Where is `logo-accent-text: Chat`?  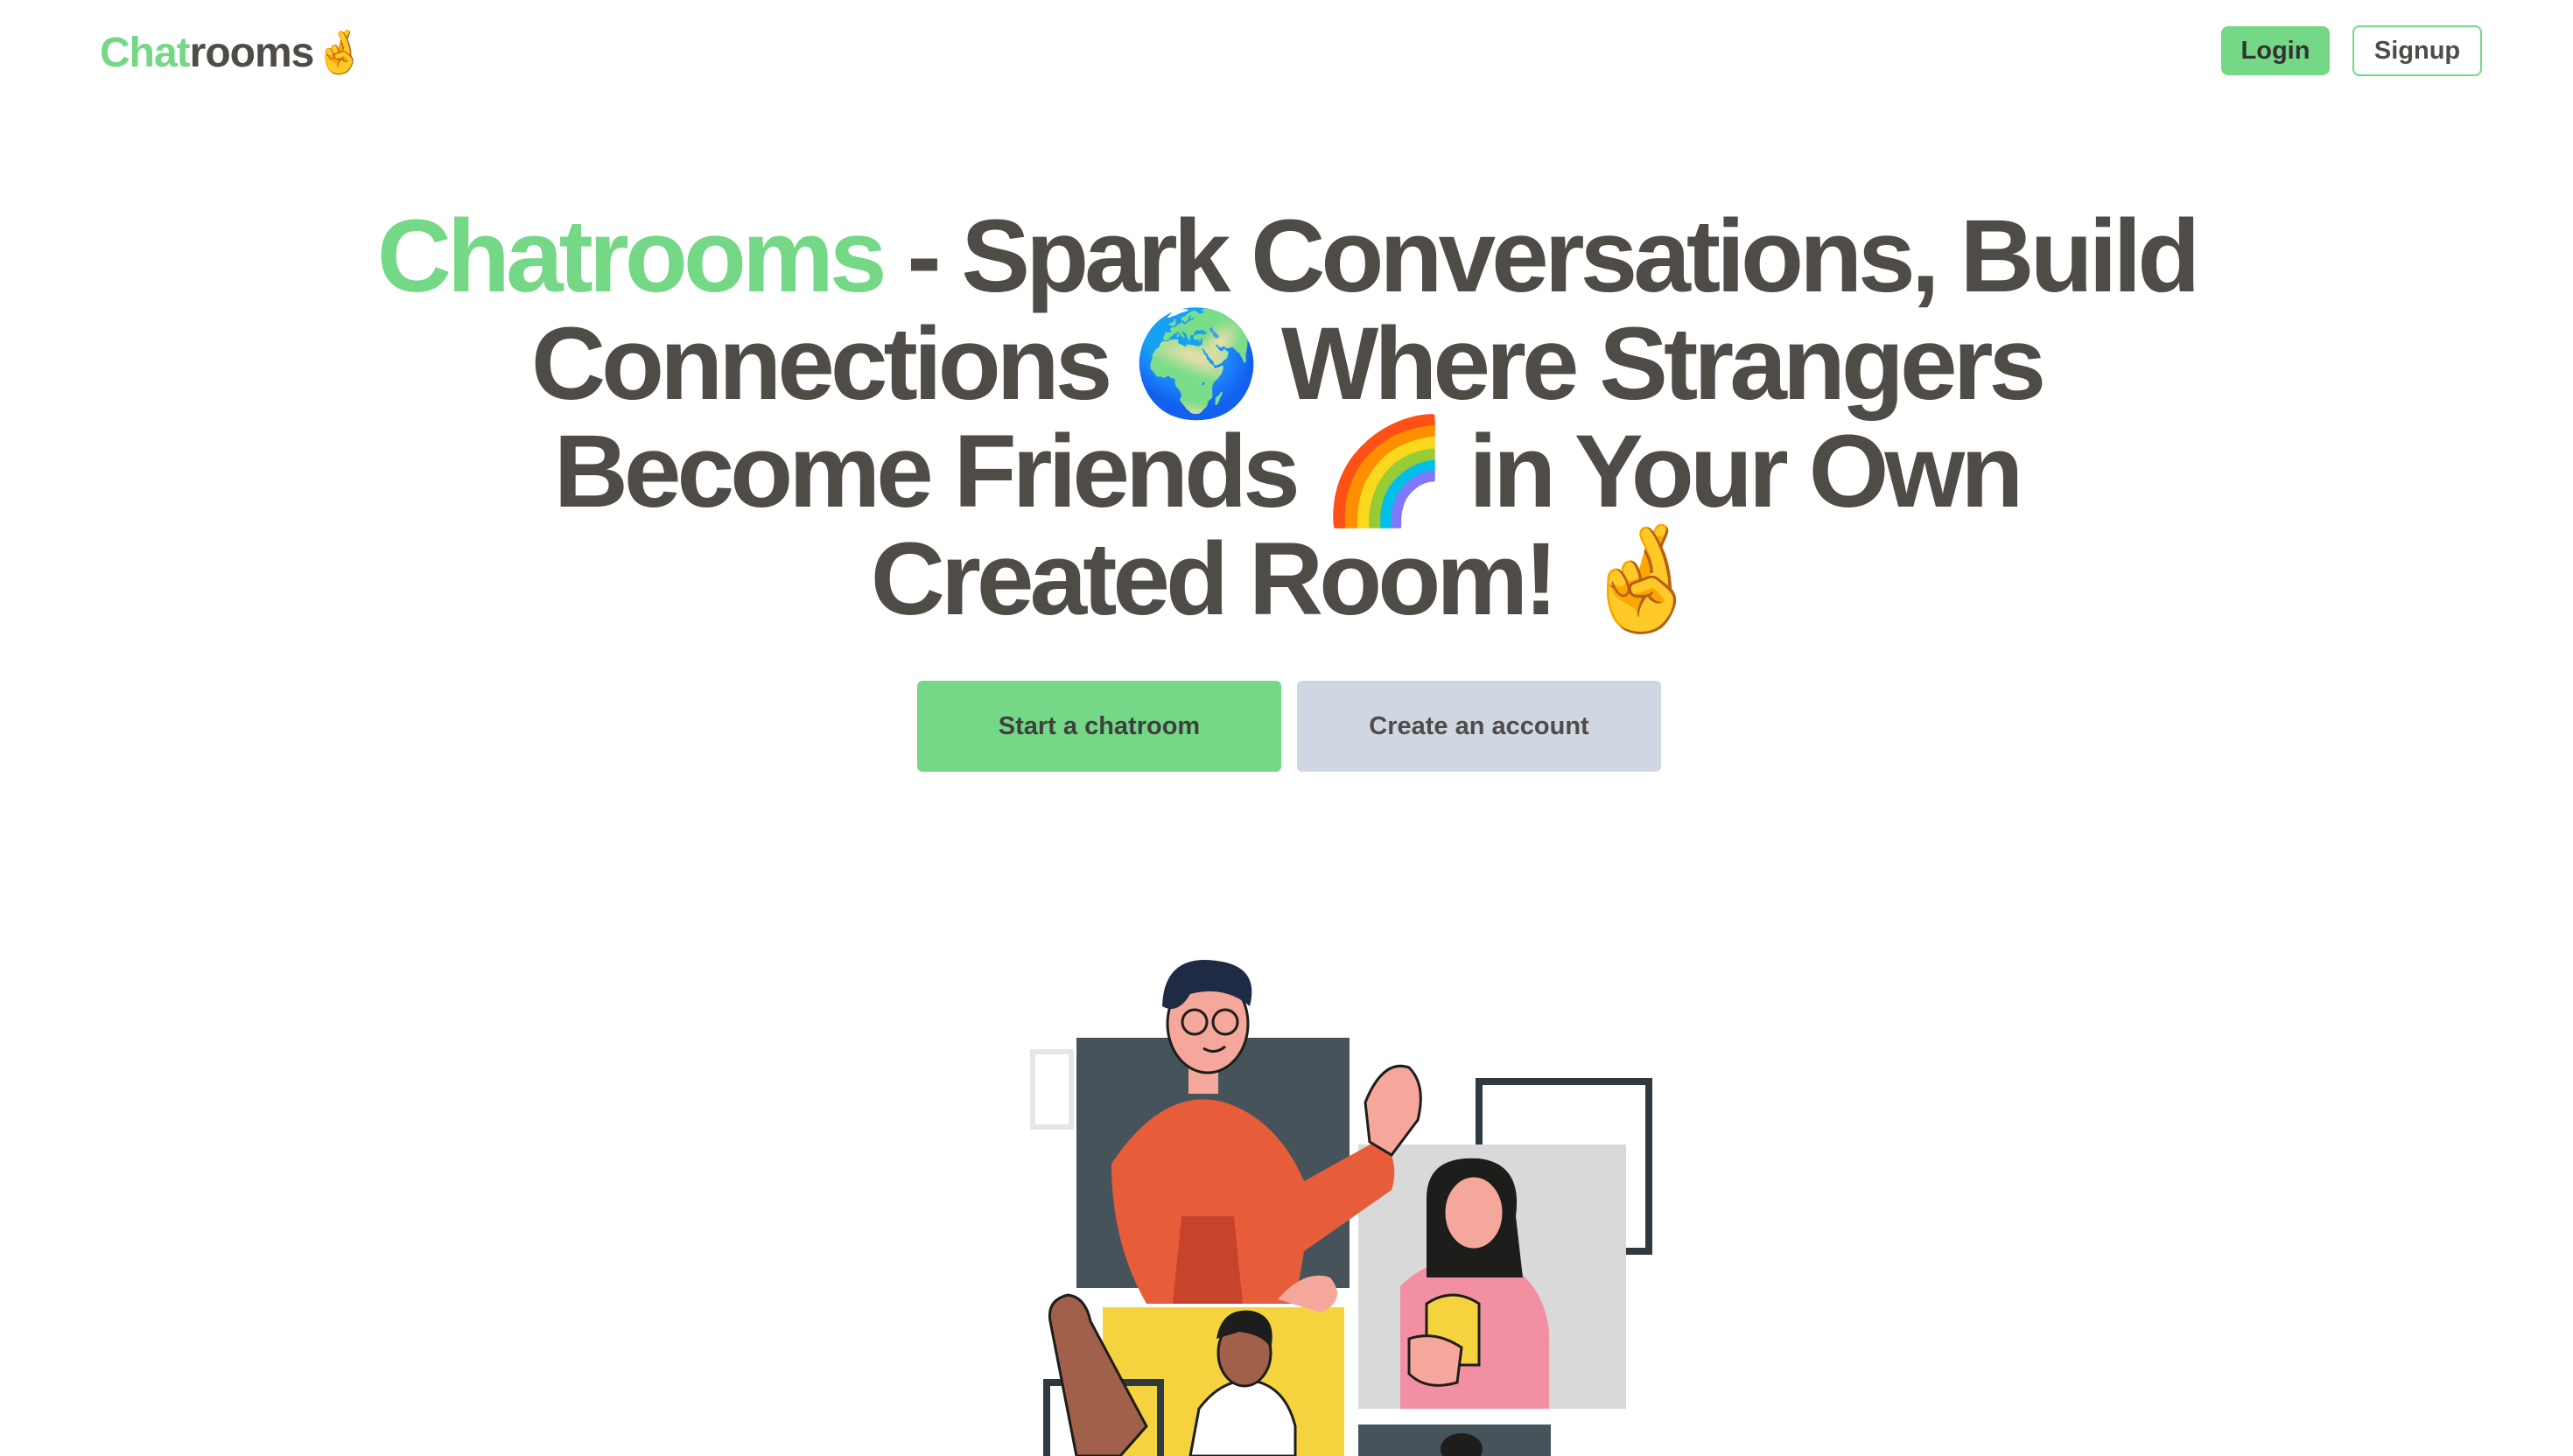
logo-accent-text: Chat is located at coordinates (145, 53).